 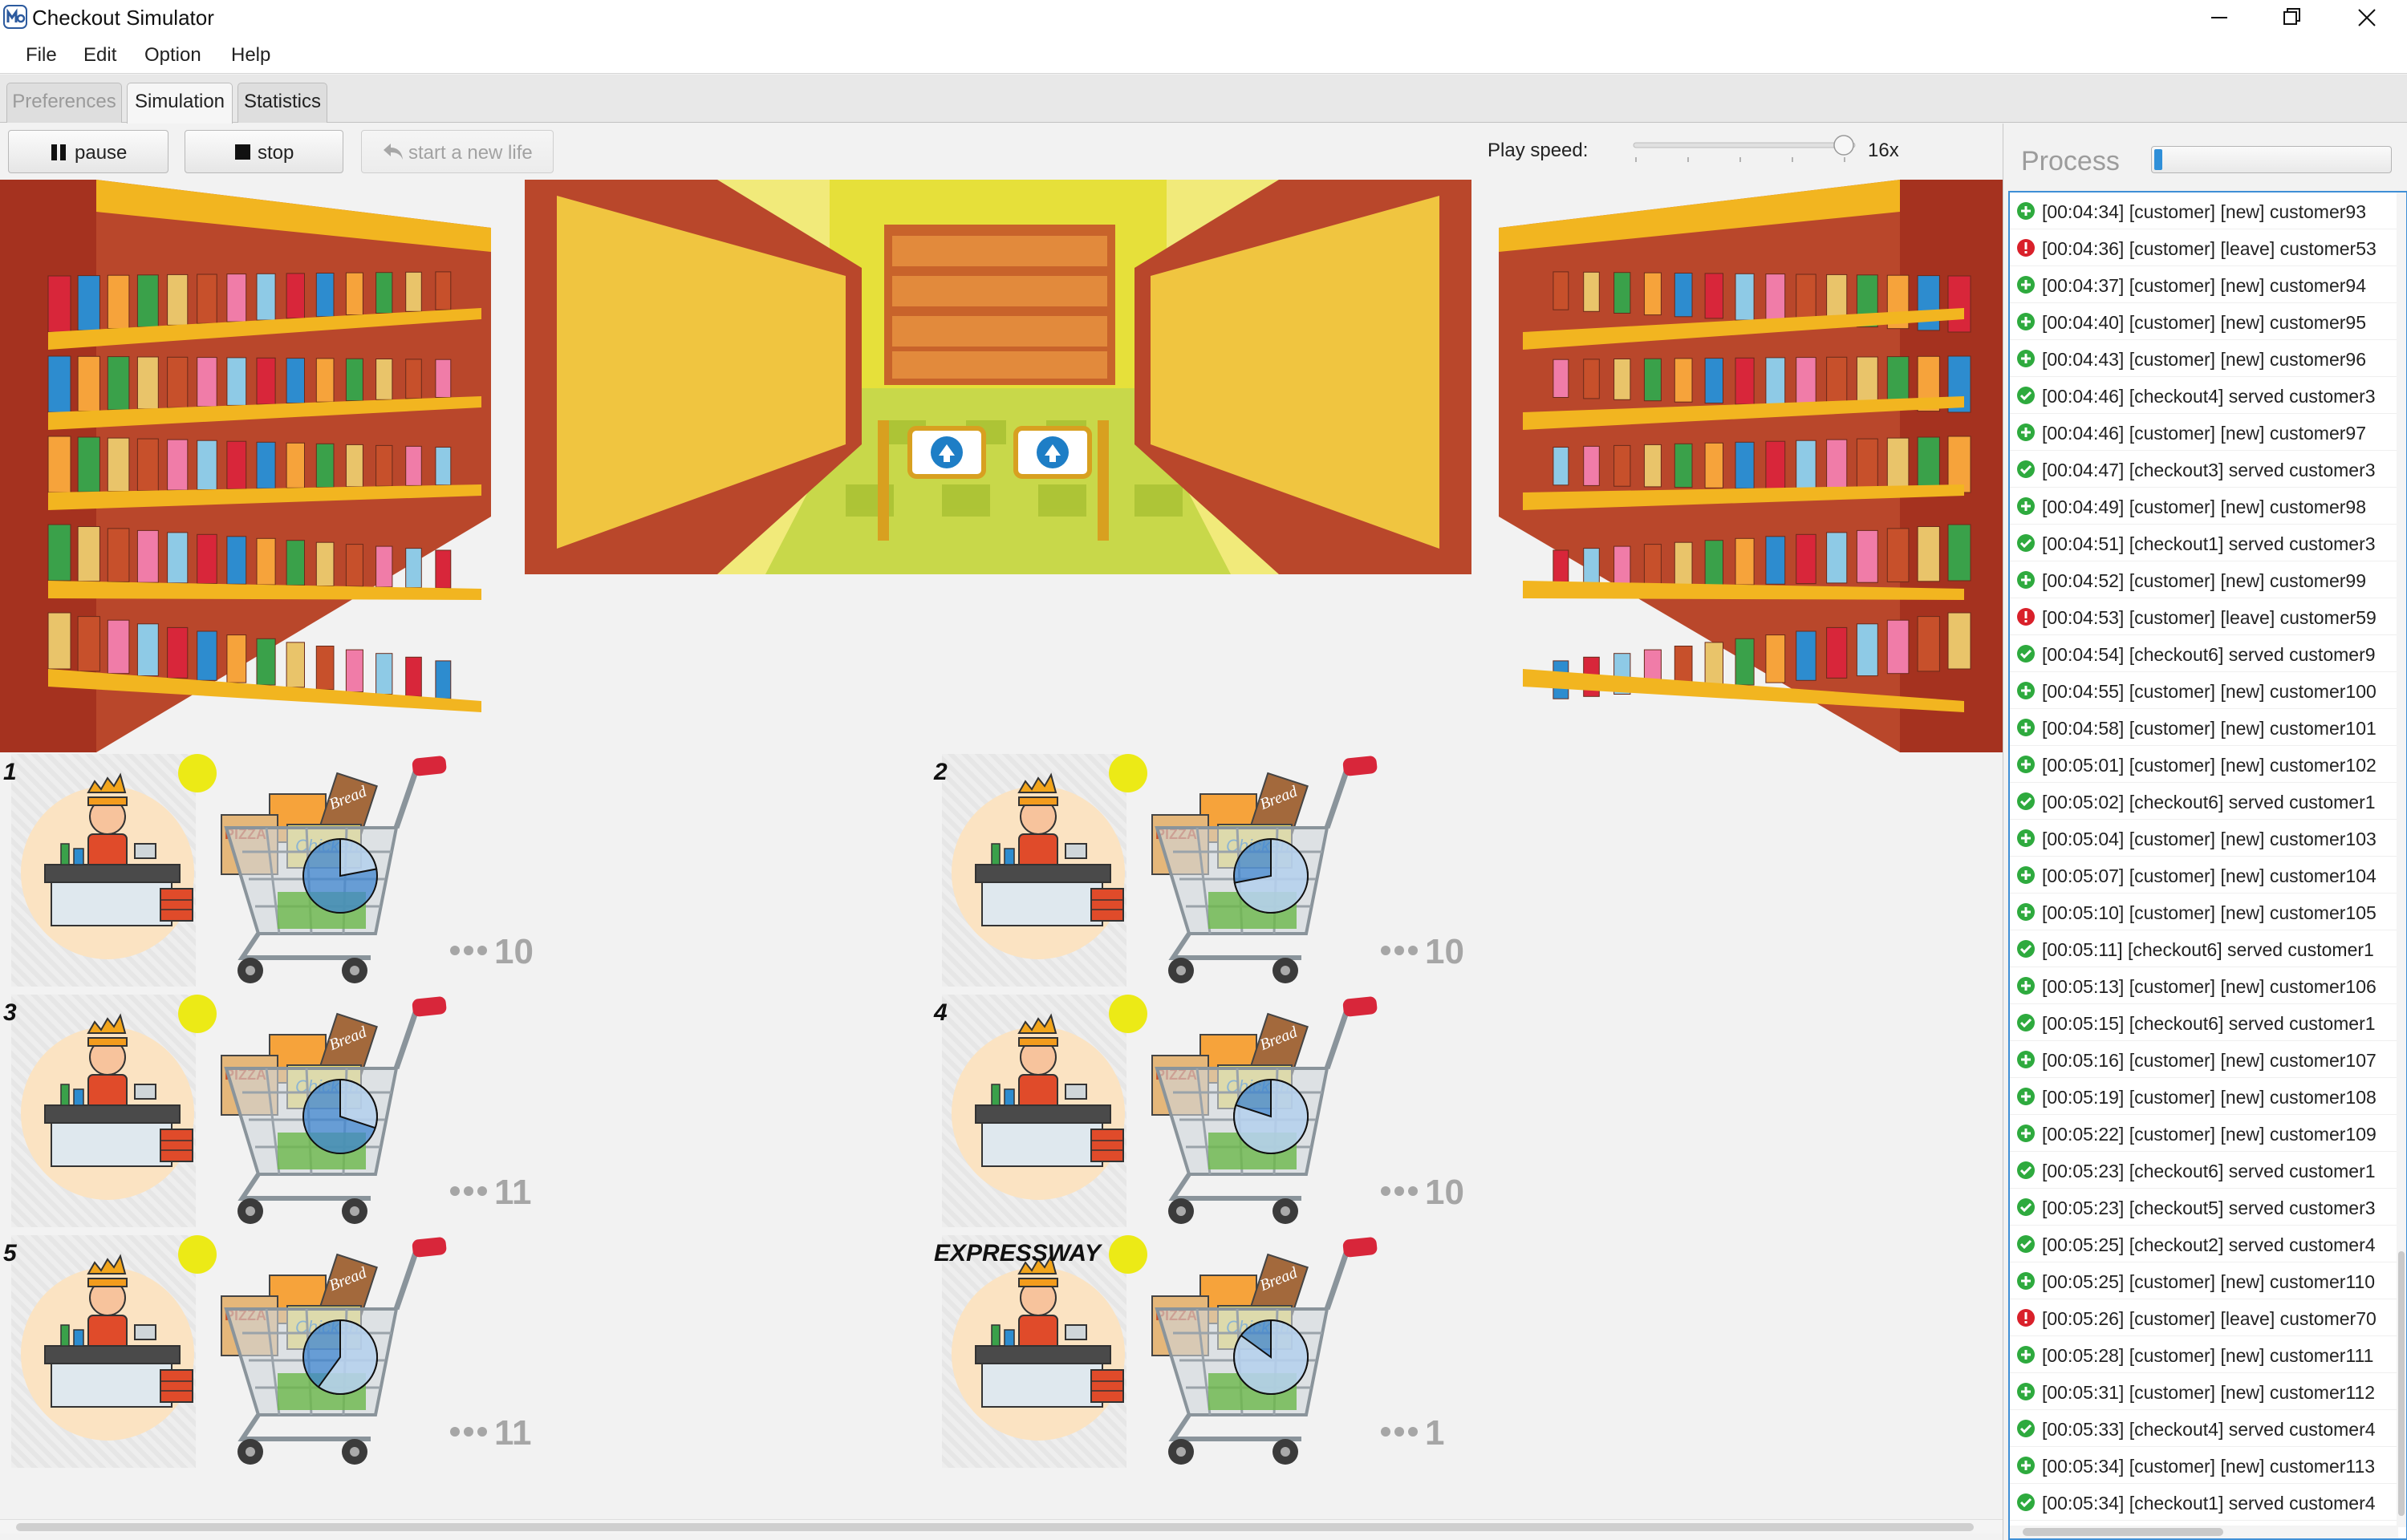 I want to click on log-row: [00:05:07] [customer] [new] customer104, so click(x=2205, y=875).